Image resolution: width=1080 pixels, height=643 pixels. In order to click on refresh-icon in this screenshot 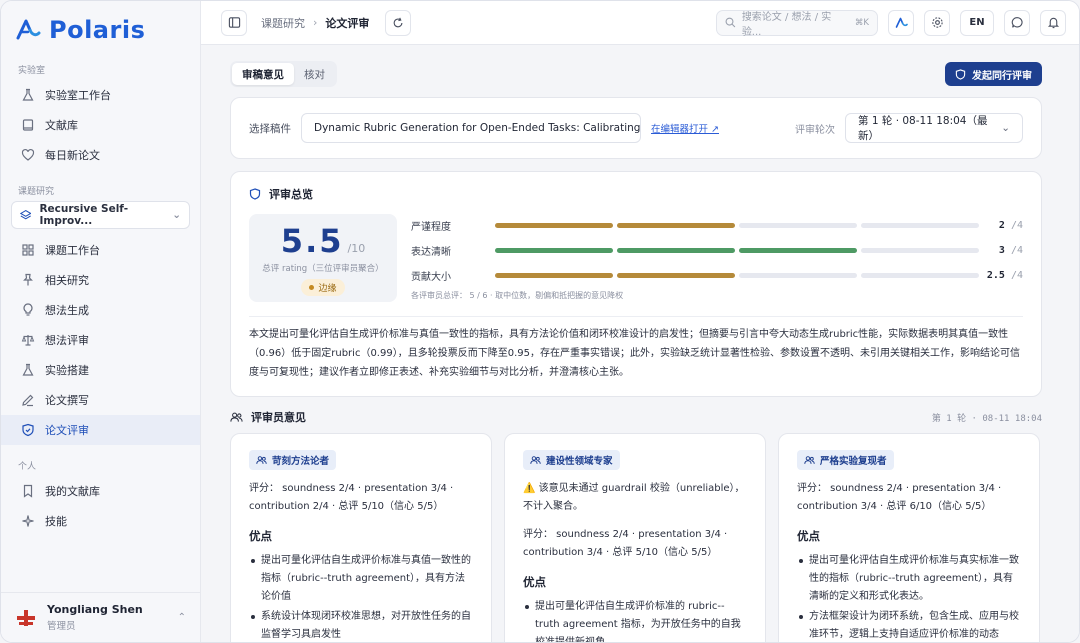, I will do `click(398, 22)`.